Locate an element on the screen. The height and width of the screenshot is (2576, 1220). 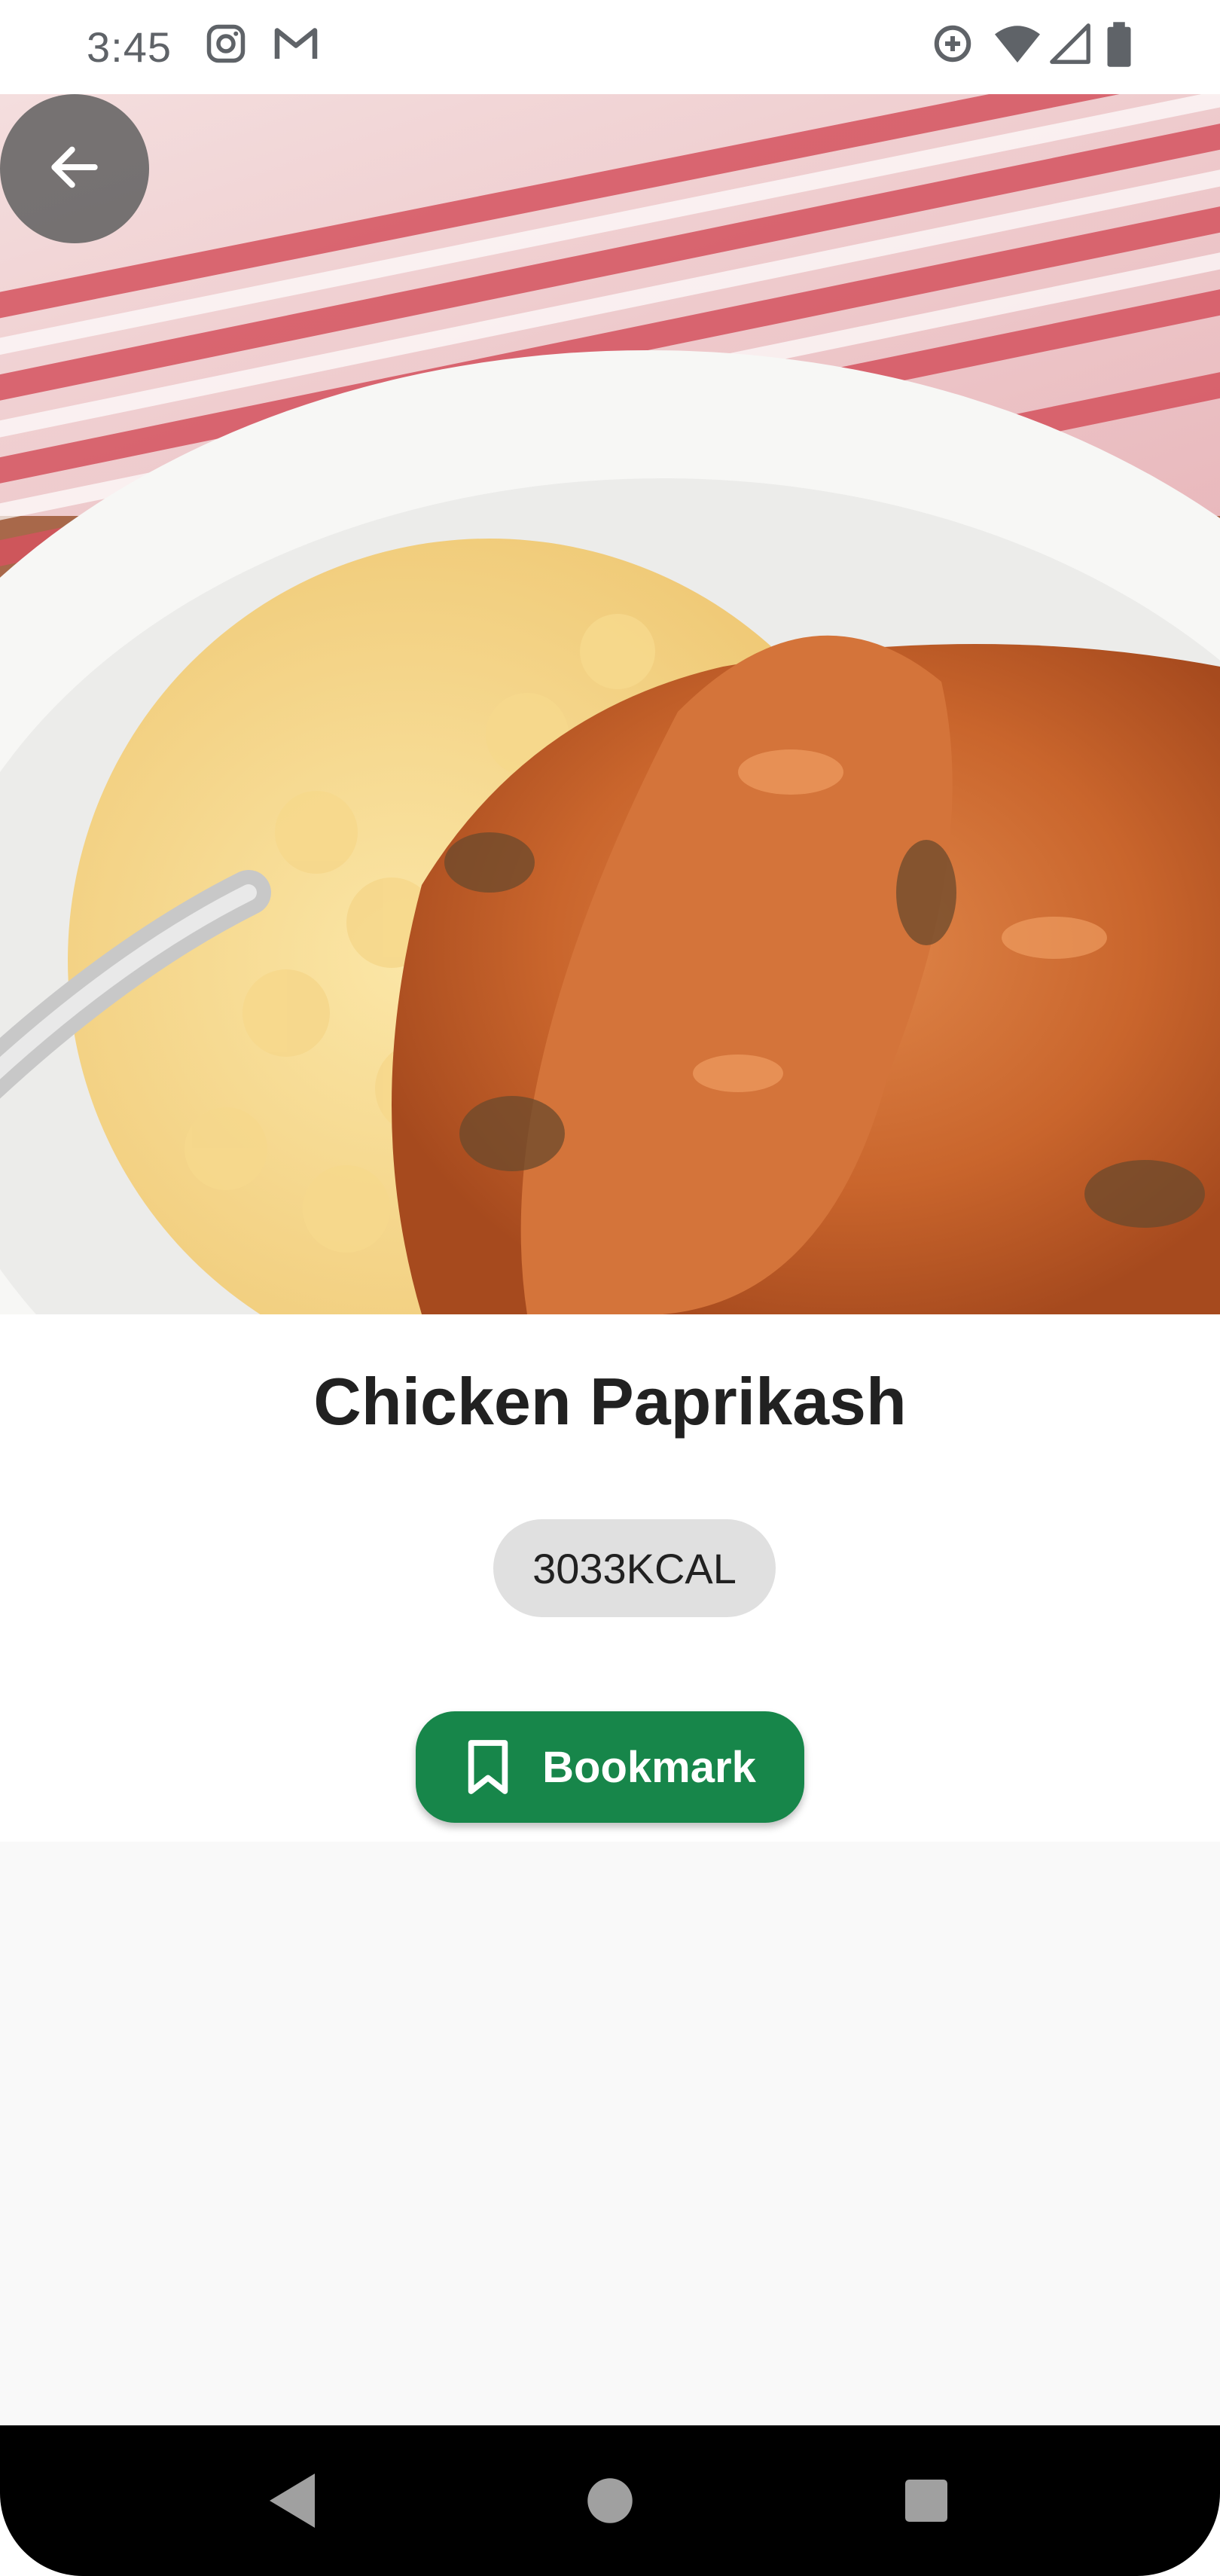
back-button is located at coordinates (74, 169).